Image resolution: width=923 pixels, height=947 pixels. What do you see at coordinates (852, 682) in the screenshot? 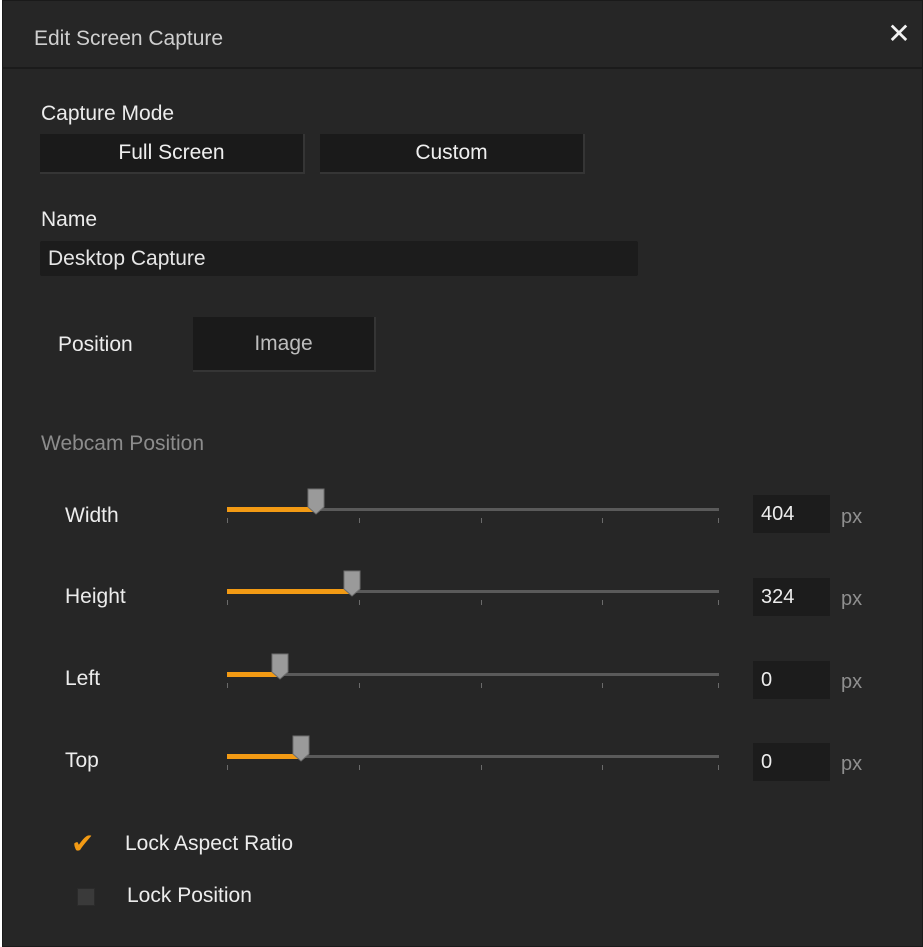
I see `left-unit: px` at bounding box center [852, 682].